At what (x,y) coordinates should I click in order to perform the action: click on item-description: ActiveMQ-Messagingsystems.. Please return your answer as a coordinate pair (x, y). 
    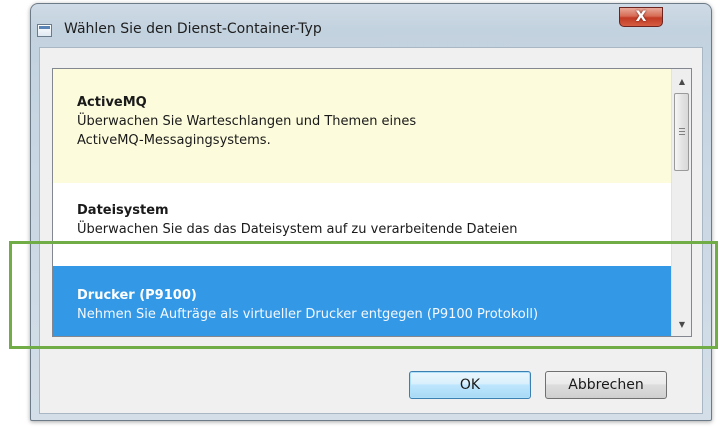
    Looking at the image, I should click on (174, 140).